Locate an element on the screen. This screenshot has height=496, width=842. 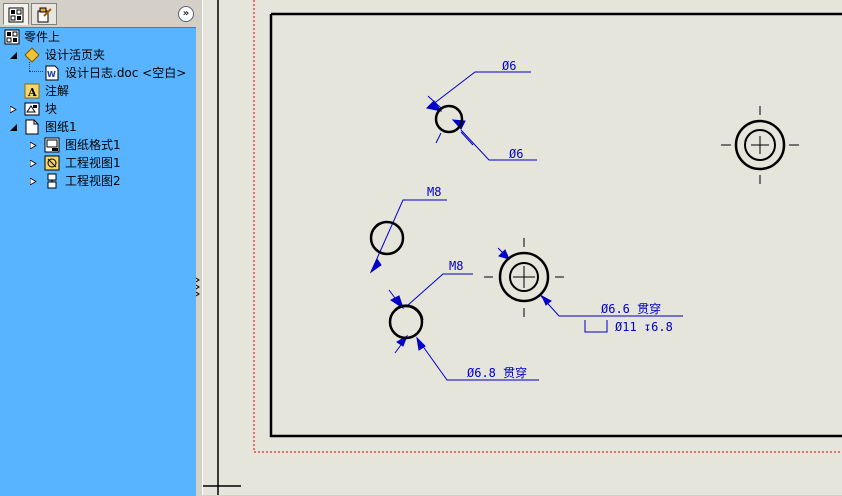
sheet-format-icon is located at coordinates (52, 145).